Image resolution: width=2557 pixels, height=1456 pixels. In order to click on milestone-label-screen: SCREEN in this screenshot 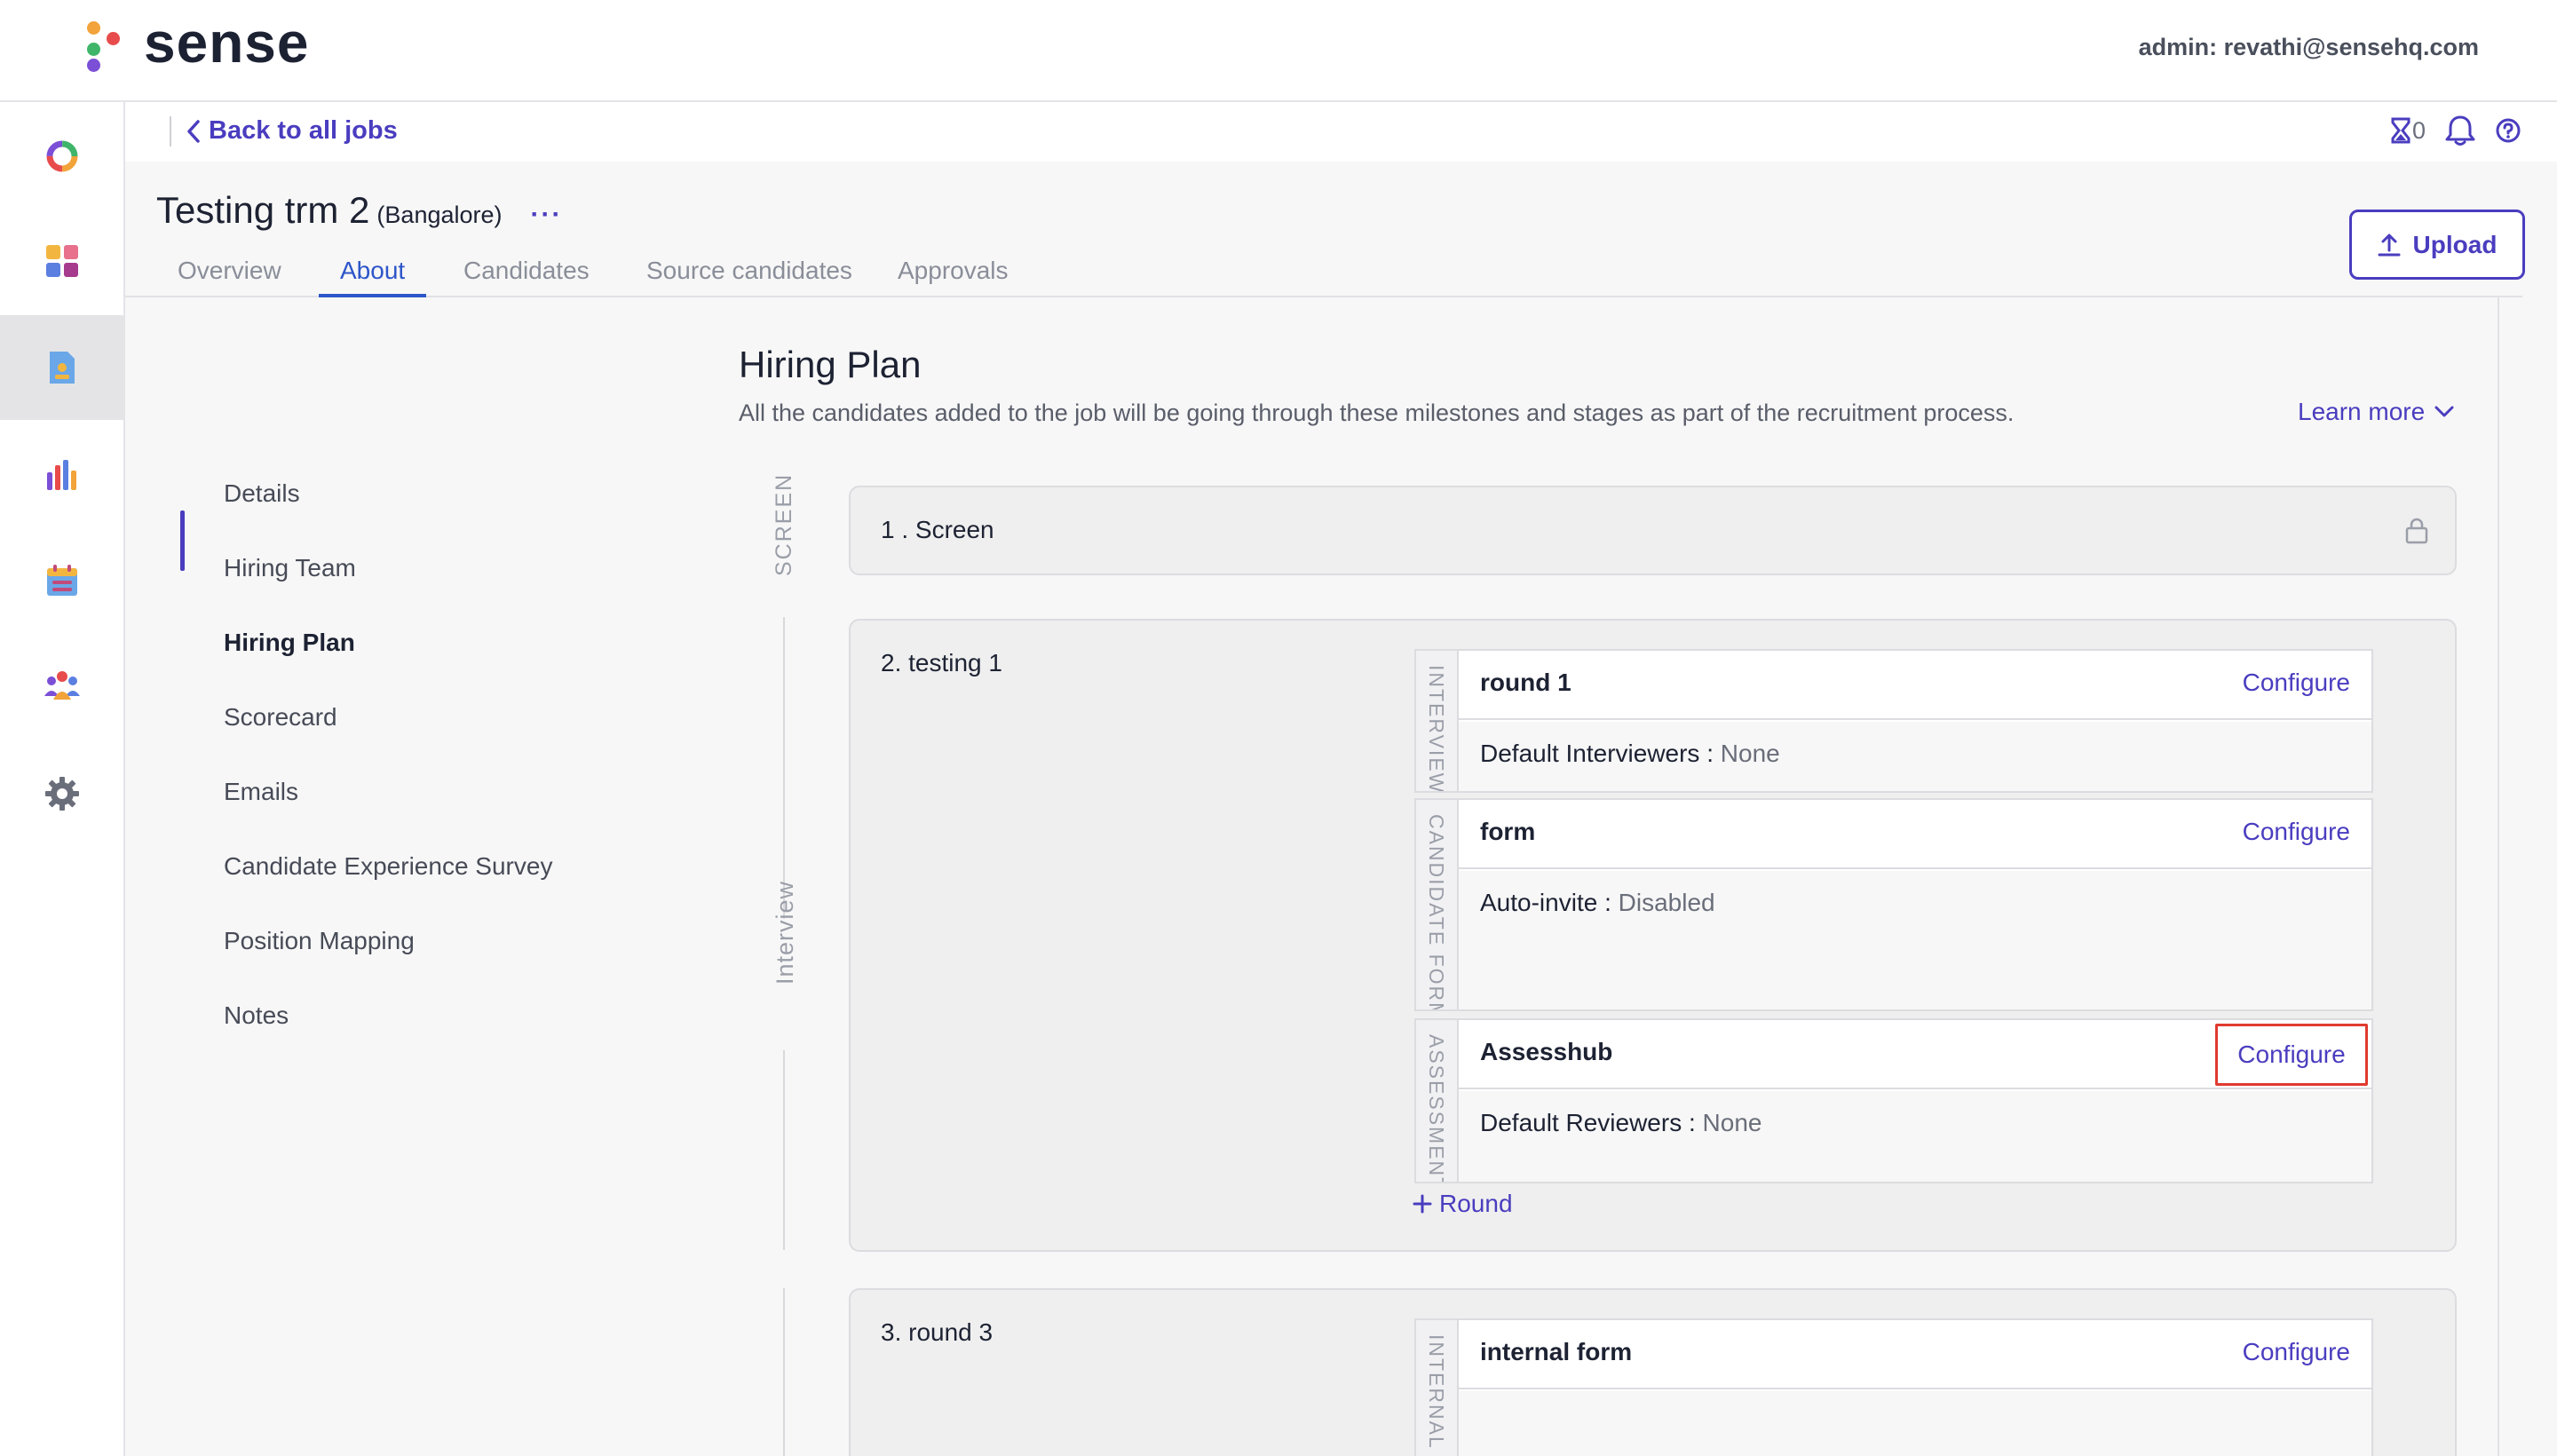, I will do `click(784, 524)`.